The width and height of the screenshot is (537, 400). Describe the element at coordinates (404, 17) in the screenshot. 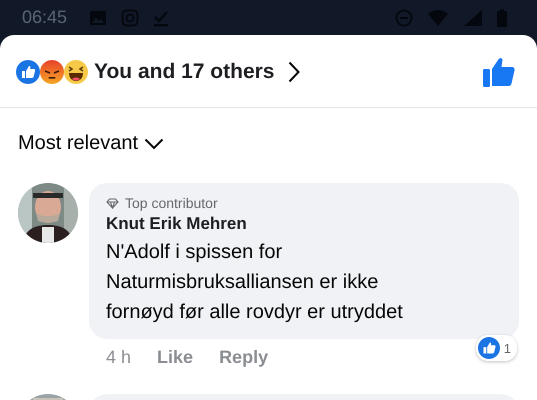

I see `do-not-disturb-icon` at that location.